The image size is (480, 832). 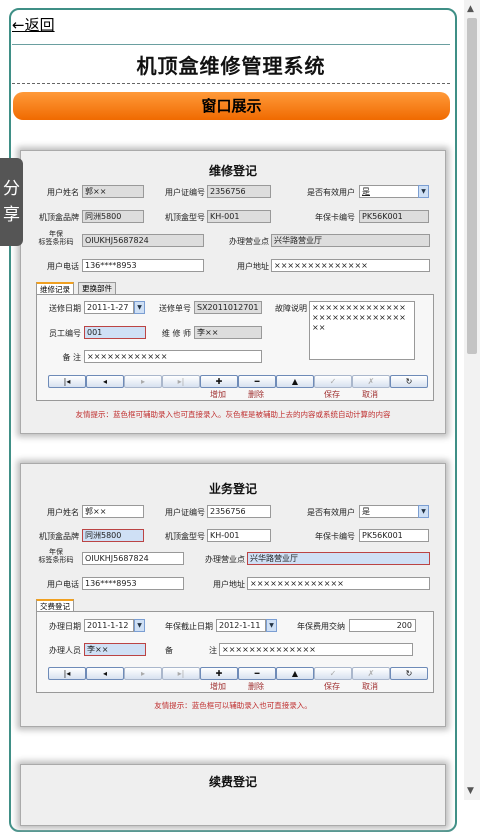 I want to click on label-repairer: 维 修 师, so click(x=176, y=333).